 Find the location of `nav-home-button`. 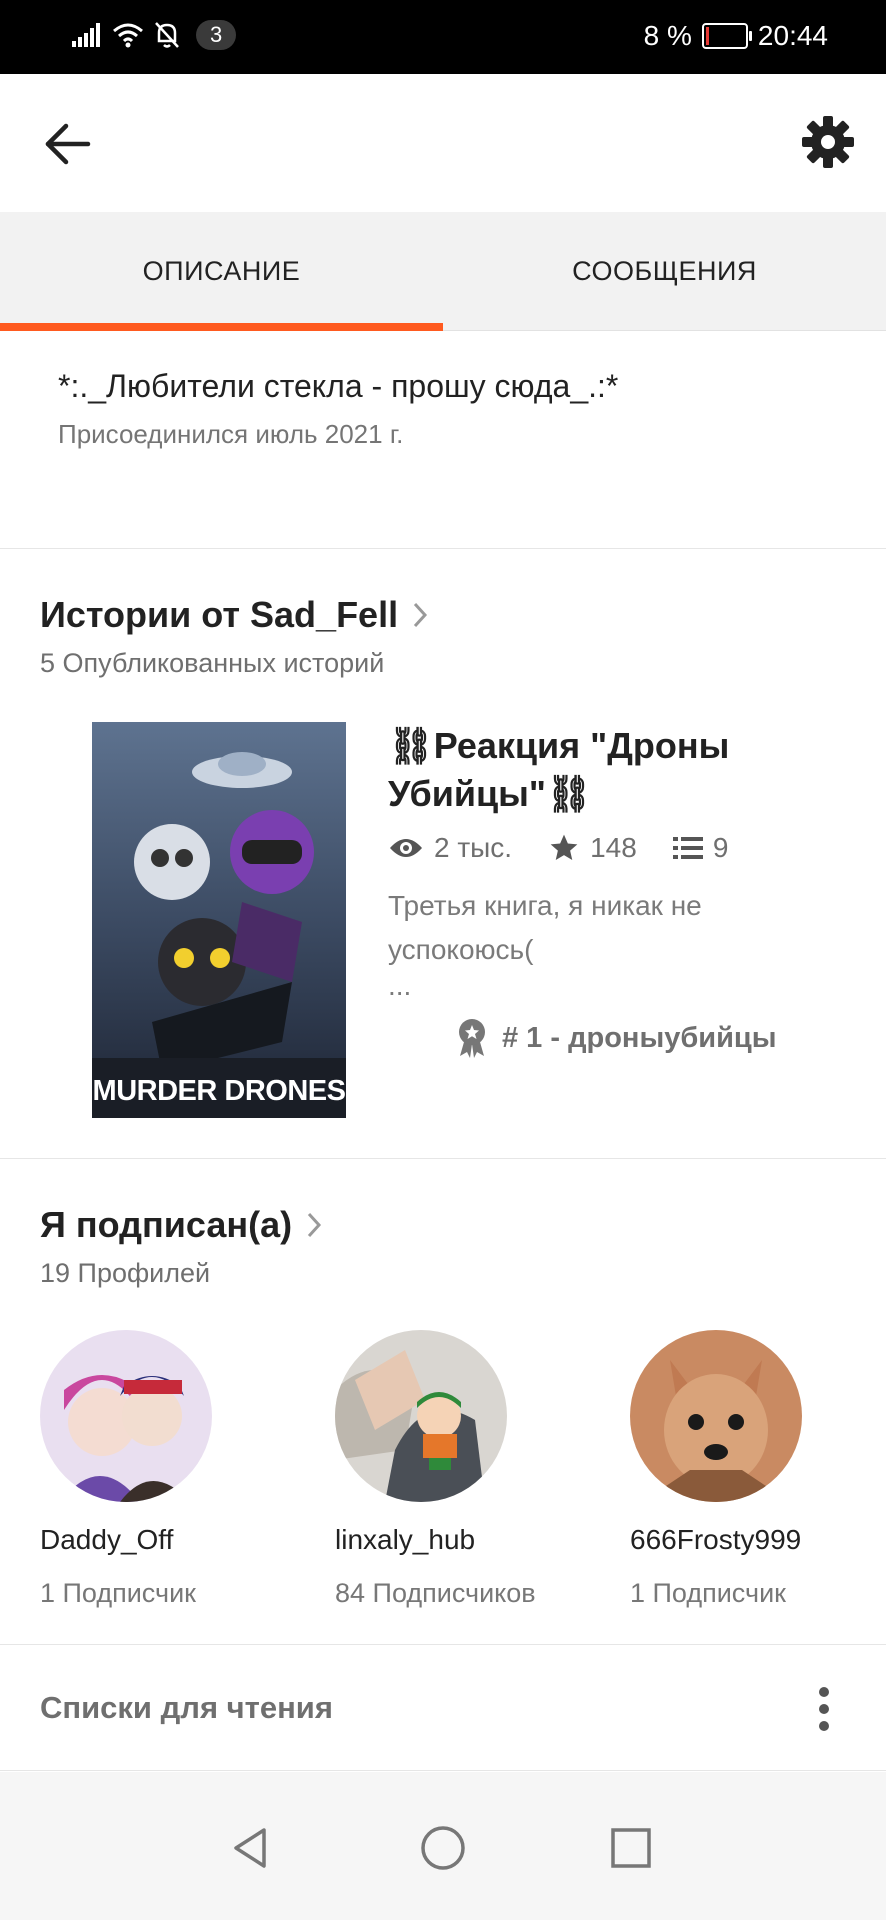

nav-home-button is located at coordinates (443, 1848).